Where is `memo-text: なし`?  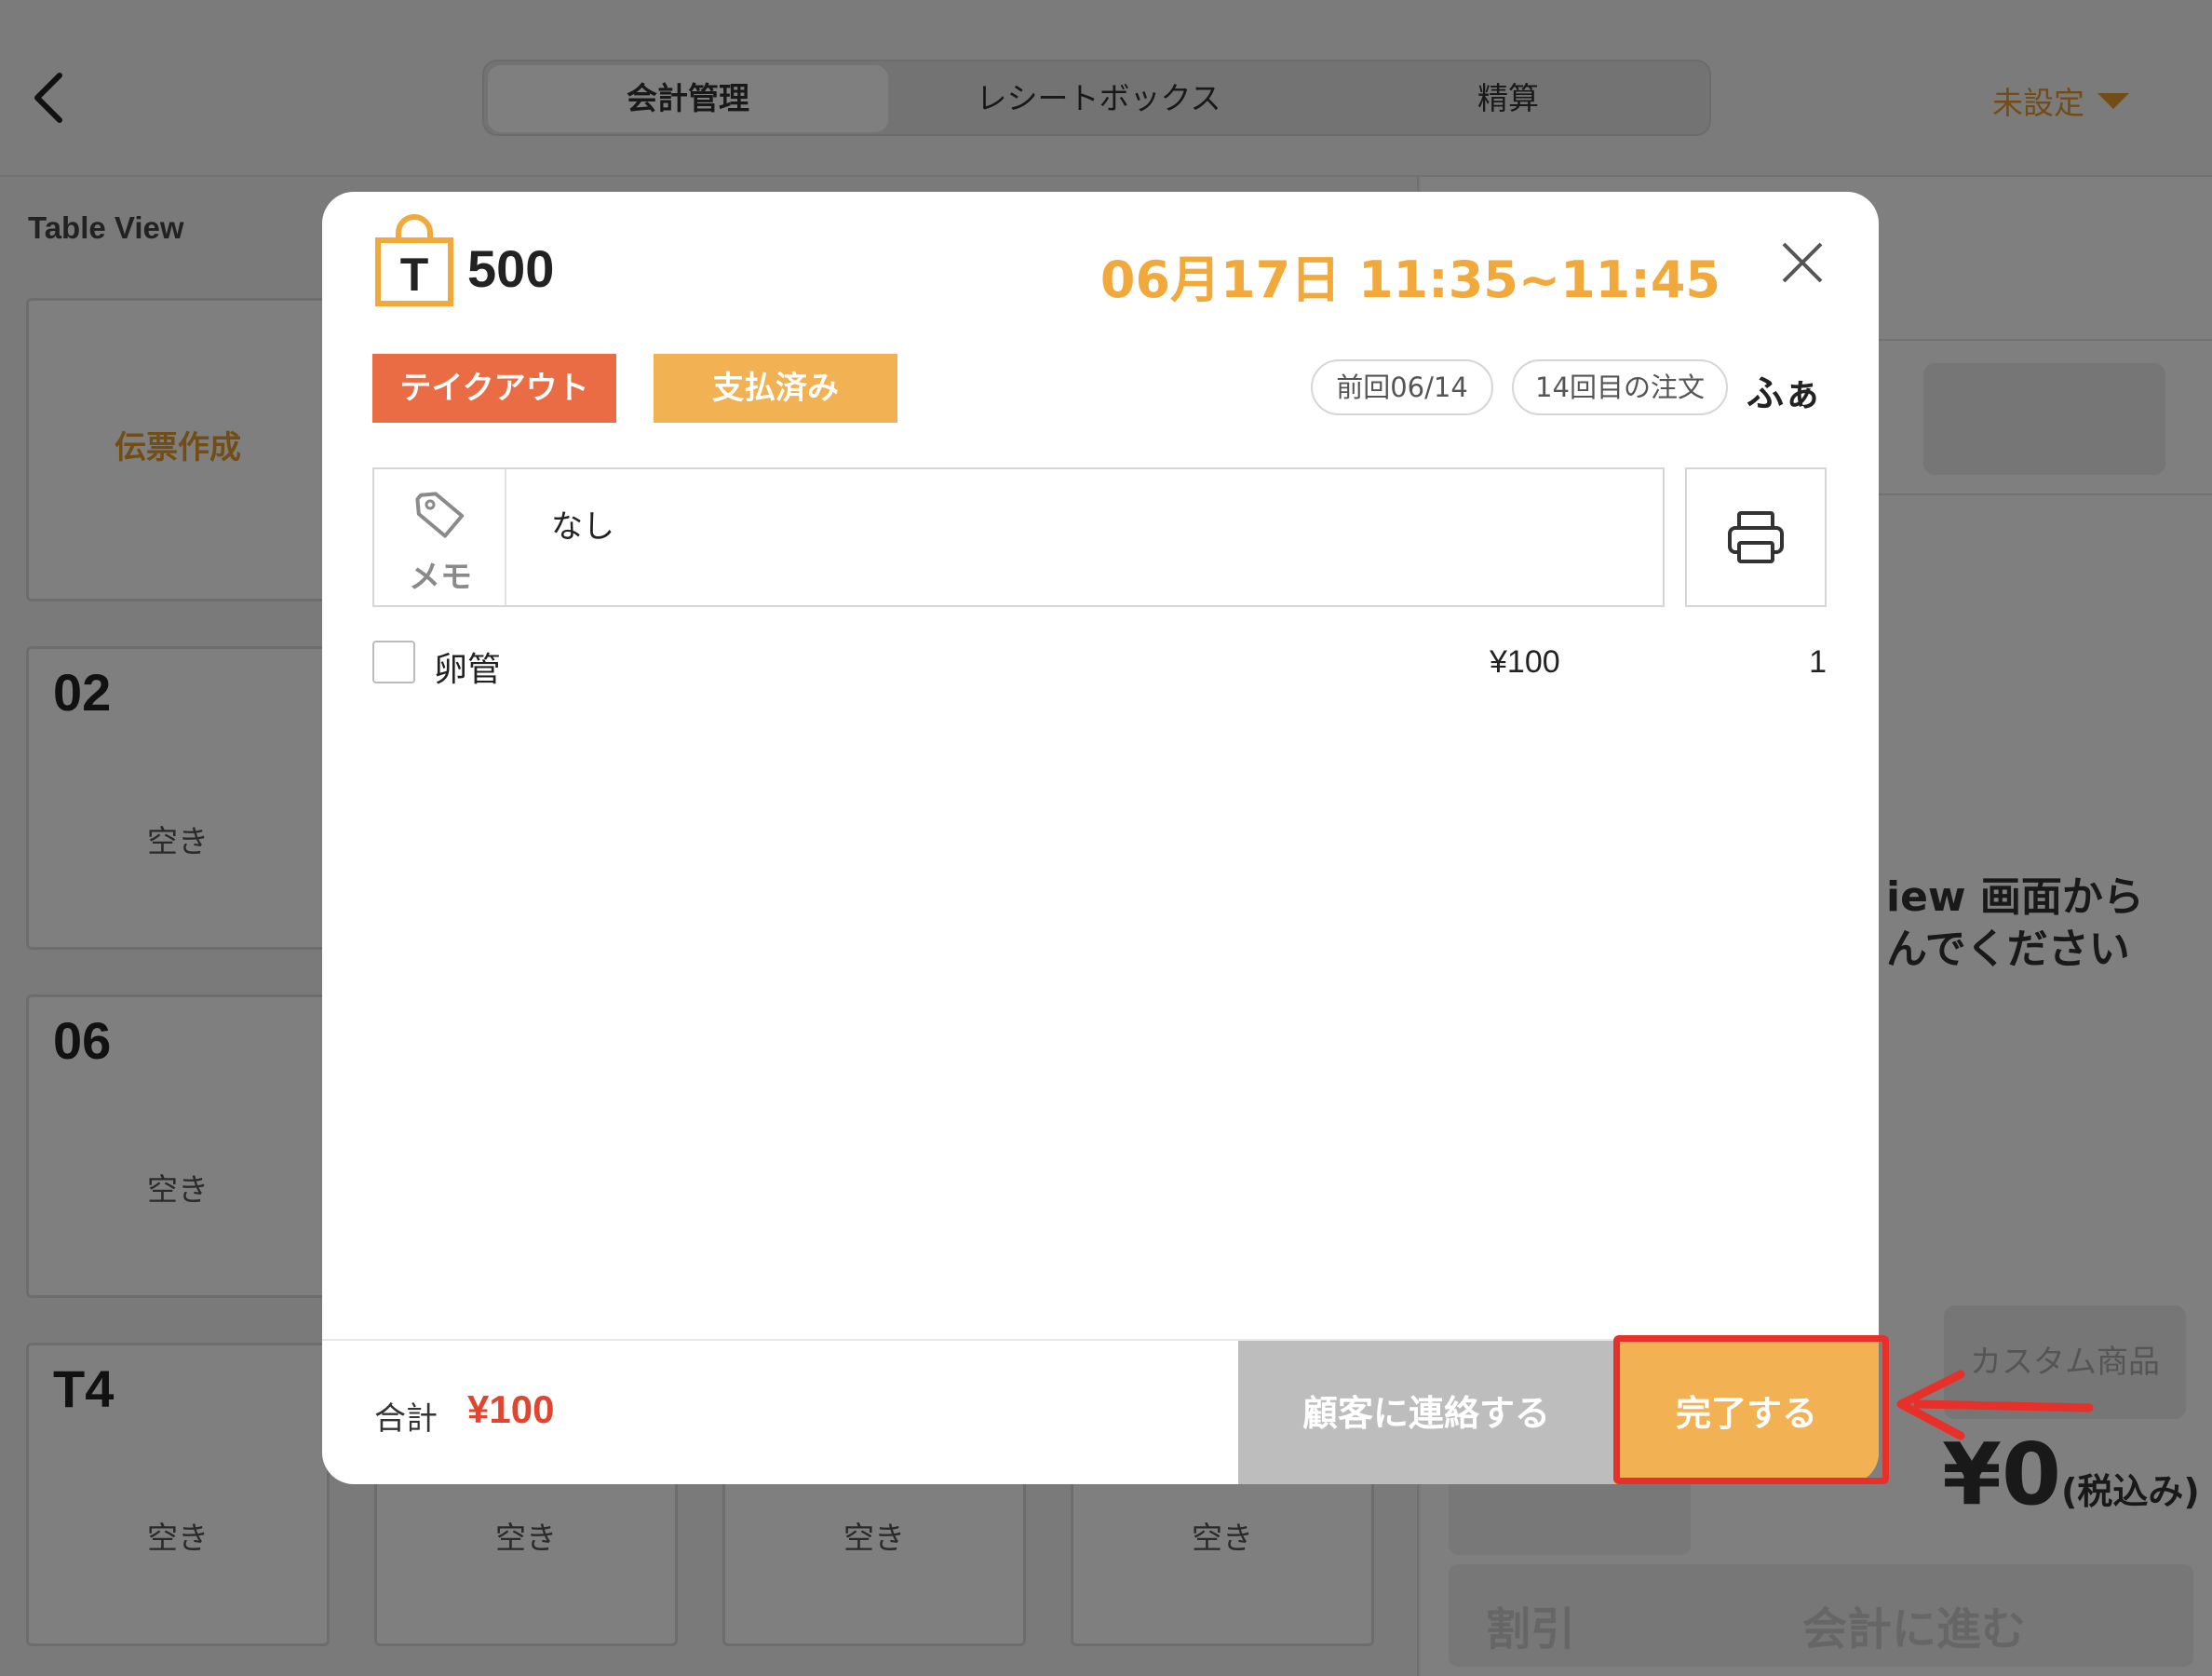 memo-text: なし is located at coordinates (582, 527).